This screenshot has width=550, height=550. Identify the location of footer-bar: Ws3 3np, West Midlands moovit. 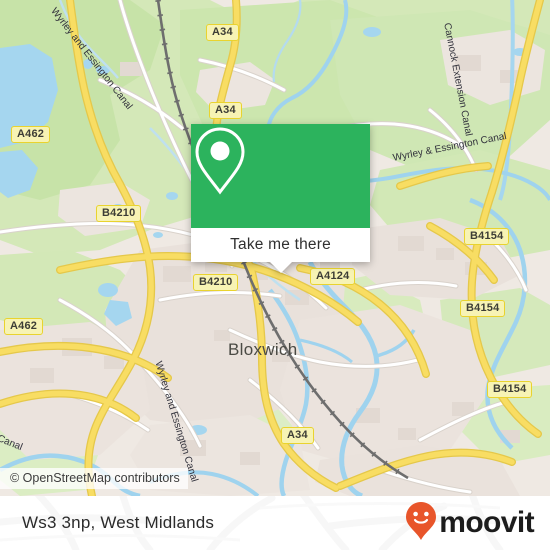
(275, 523).